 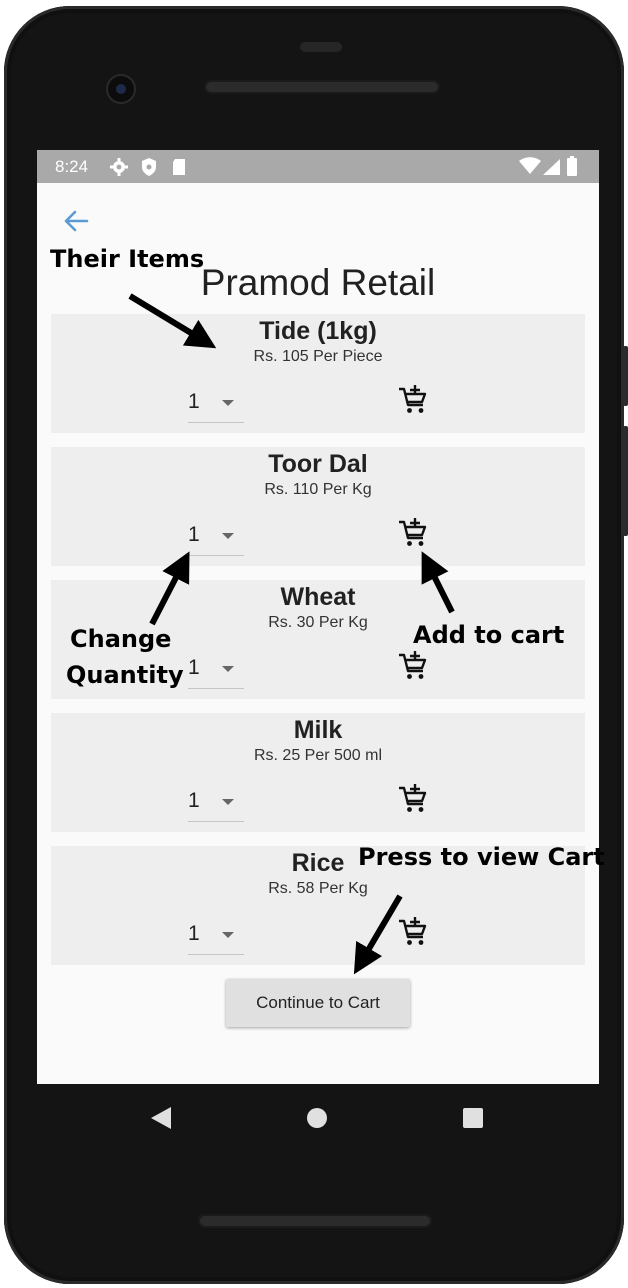 What do you see at coordinates (572, 168) in the screenshot?
I see `battery-icon` at bounding box center [572, 168].